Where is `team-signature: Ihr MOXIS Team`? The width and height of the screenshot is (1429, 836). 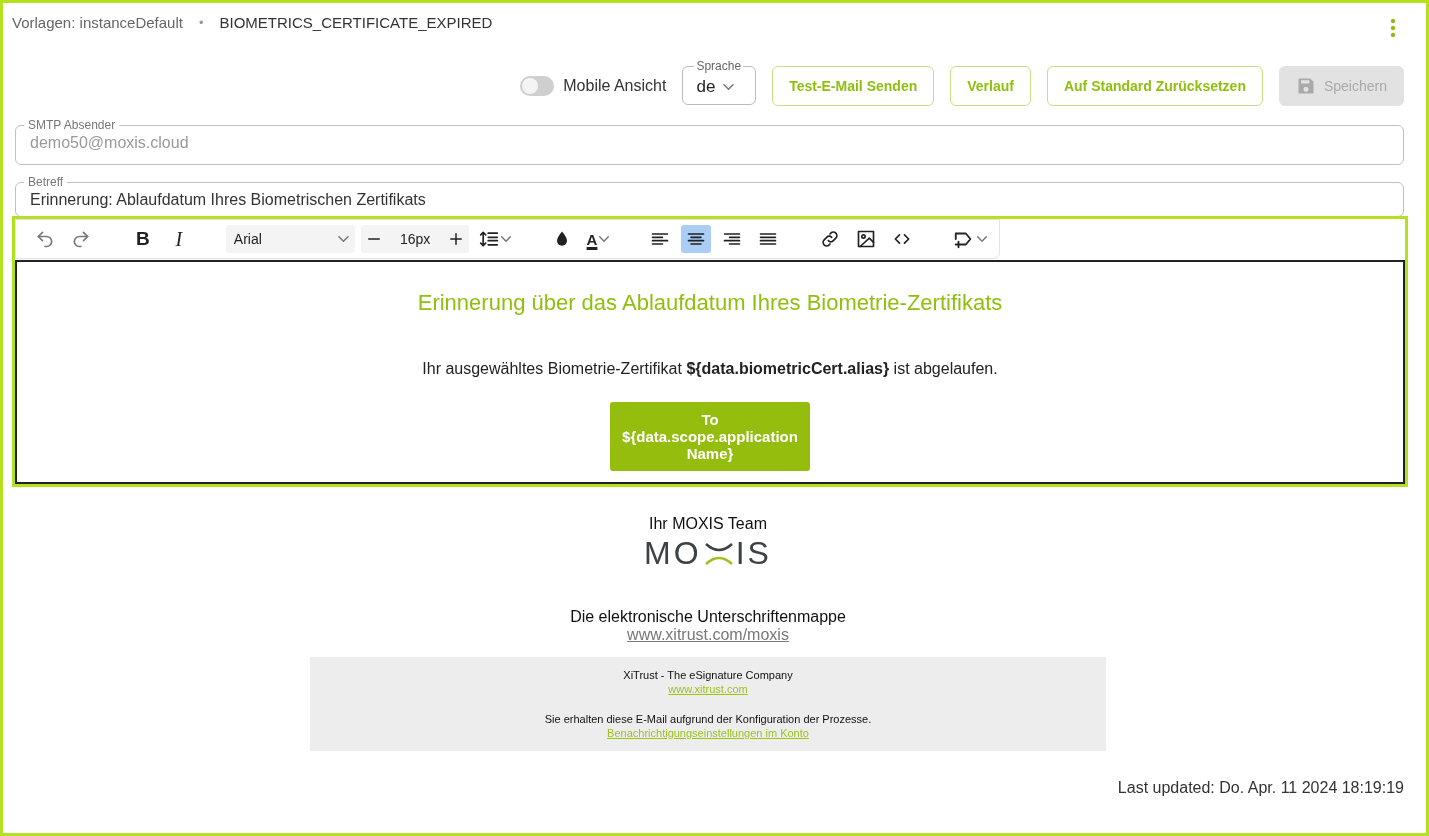 team-signature: Ihr MOXIS Team is located at coordinates (708, 524).